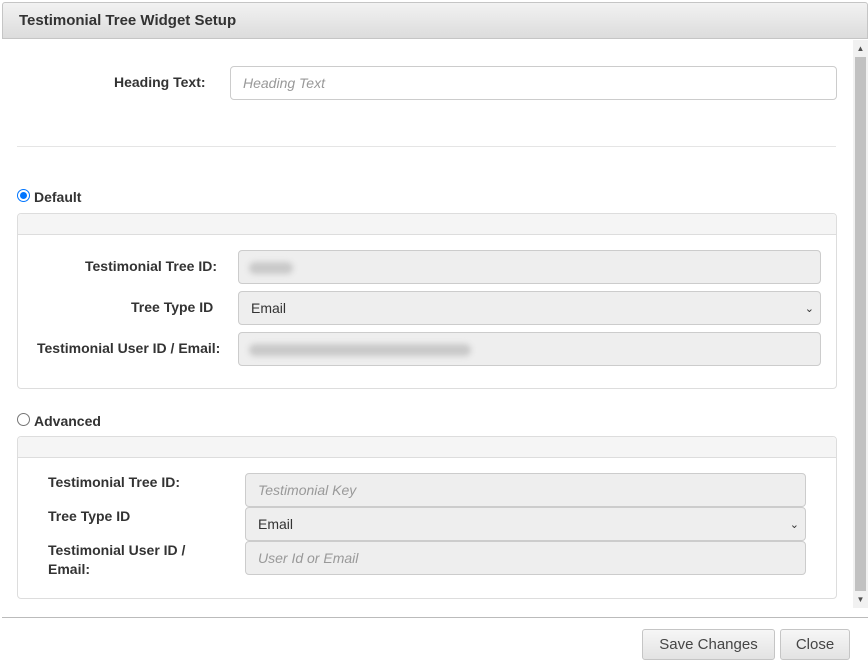  What do you see at coordinates (23, 195) in the screenshot?
I see `default-radio` at bounding box center [23, 195].